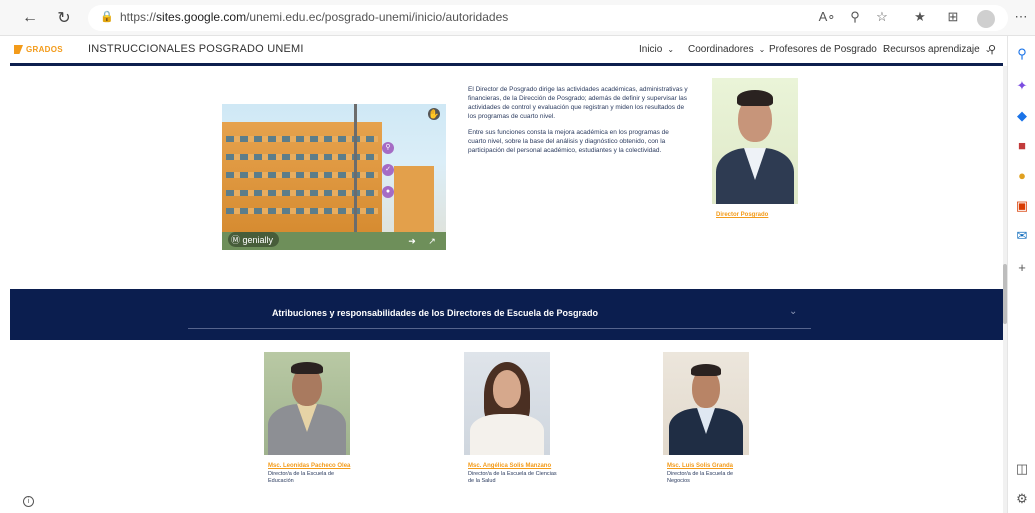  I want to click on nav-item-profesores: Profesores de Posgrado ⌄, so click(829, 49).